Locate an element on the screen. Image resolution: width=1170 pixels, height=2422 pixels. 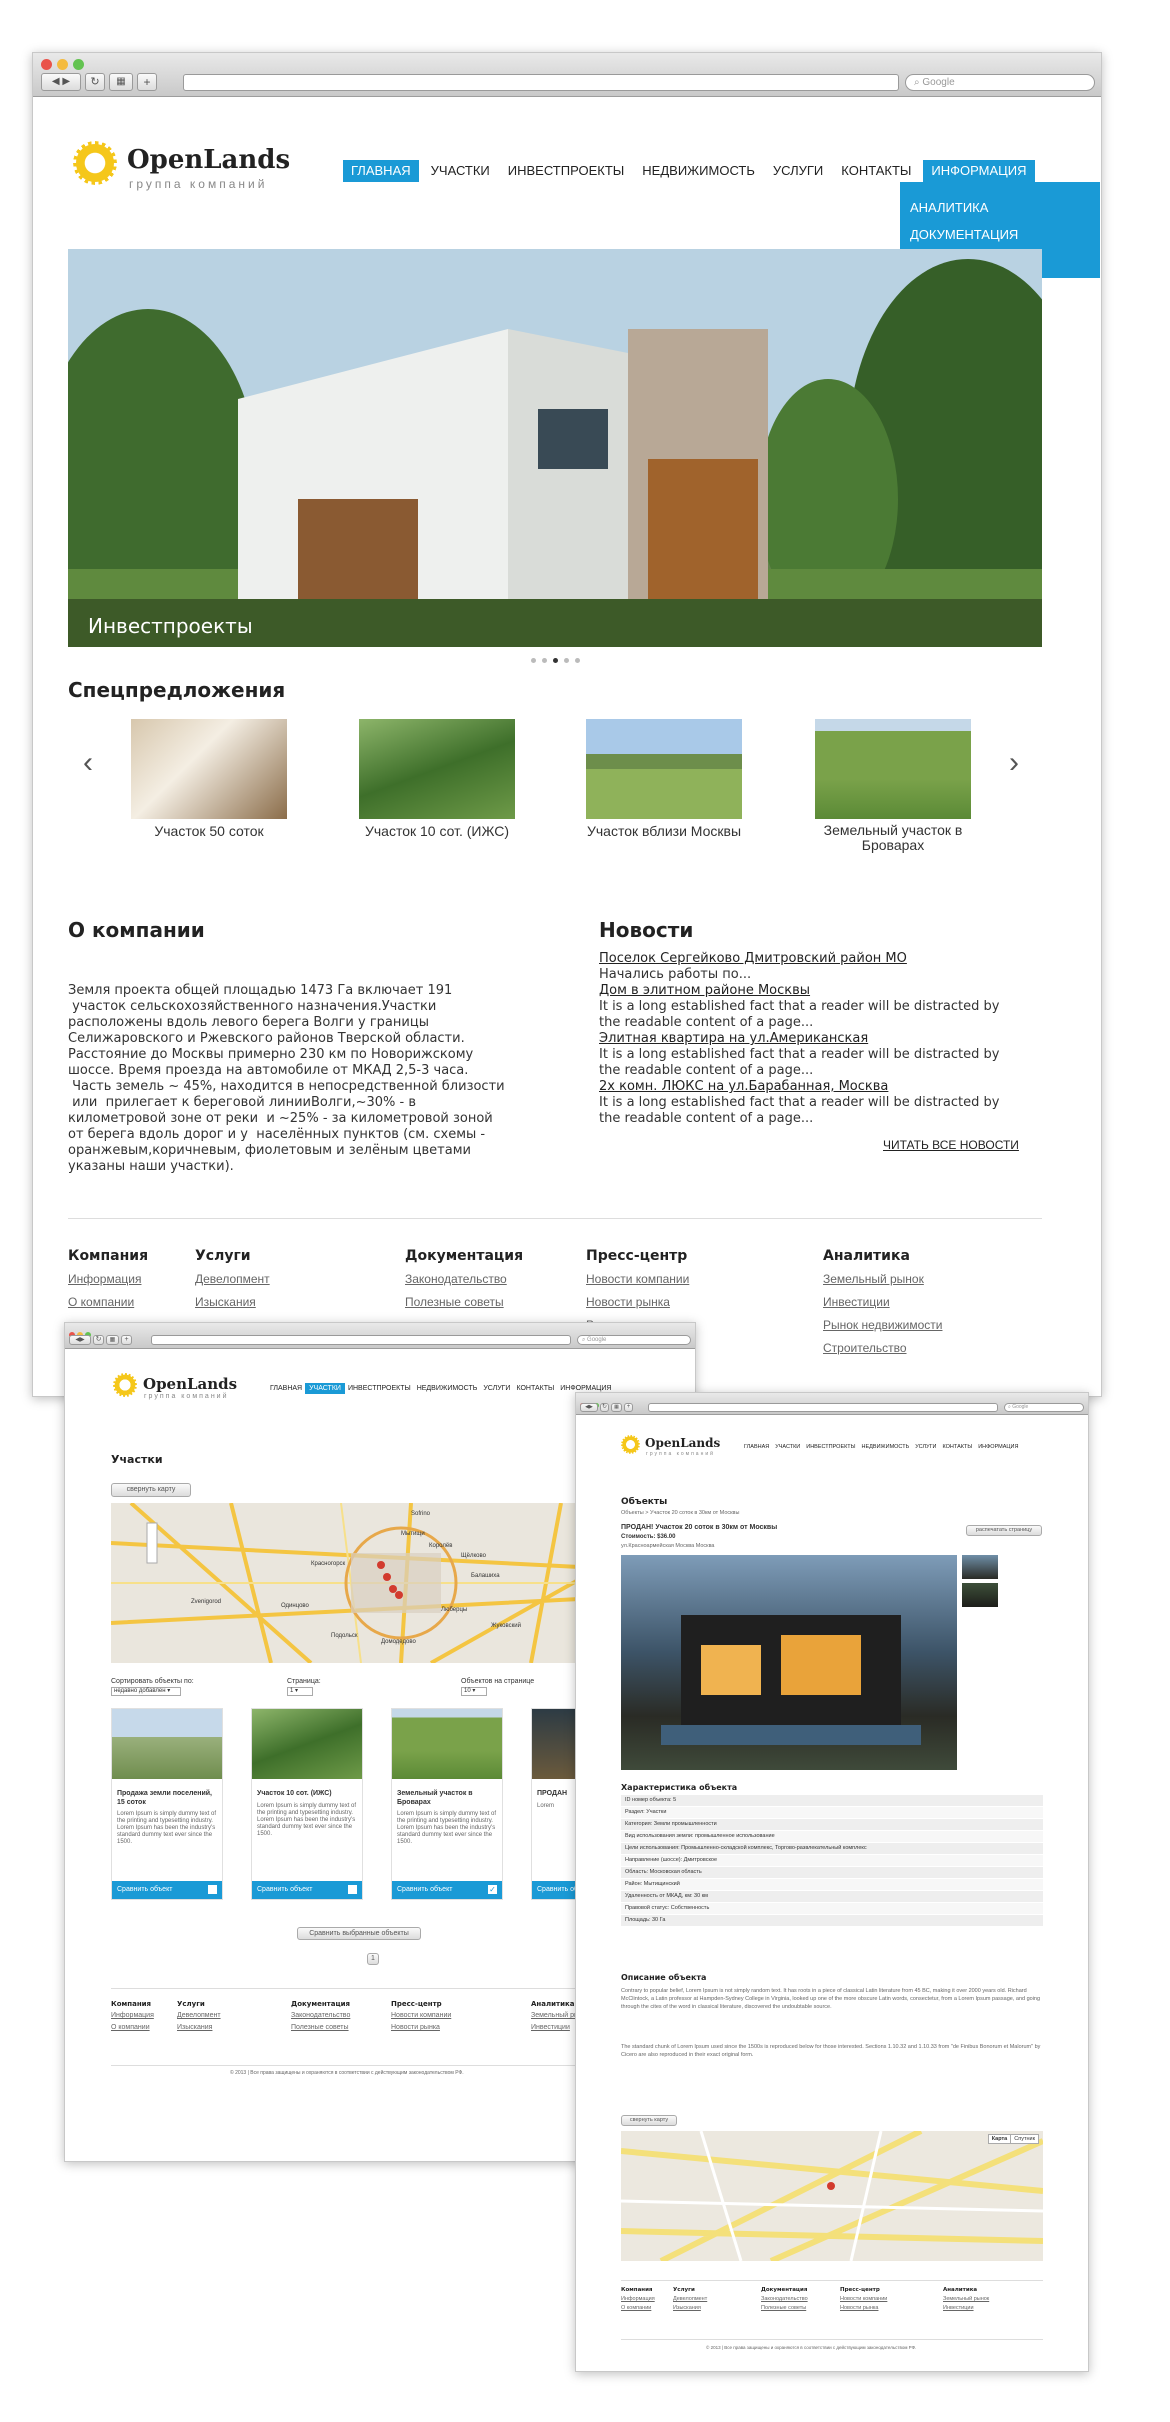
chevron-down-icon: ▾ is located at coordinates (474, 1691).